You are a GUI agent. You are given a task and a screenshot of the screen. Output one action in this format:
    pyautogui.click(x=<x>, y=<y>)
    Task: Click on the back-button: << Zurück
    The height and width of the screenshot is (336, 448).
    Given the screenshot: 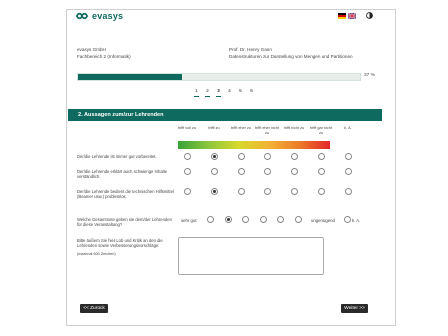 What is the action you would take?
    pyautogui.click(x=94, y=308)
    